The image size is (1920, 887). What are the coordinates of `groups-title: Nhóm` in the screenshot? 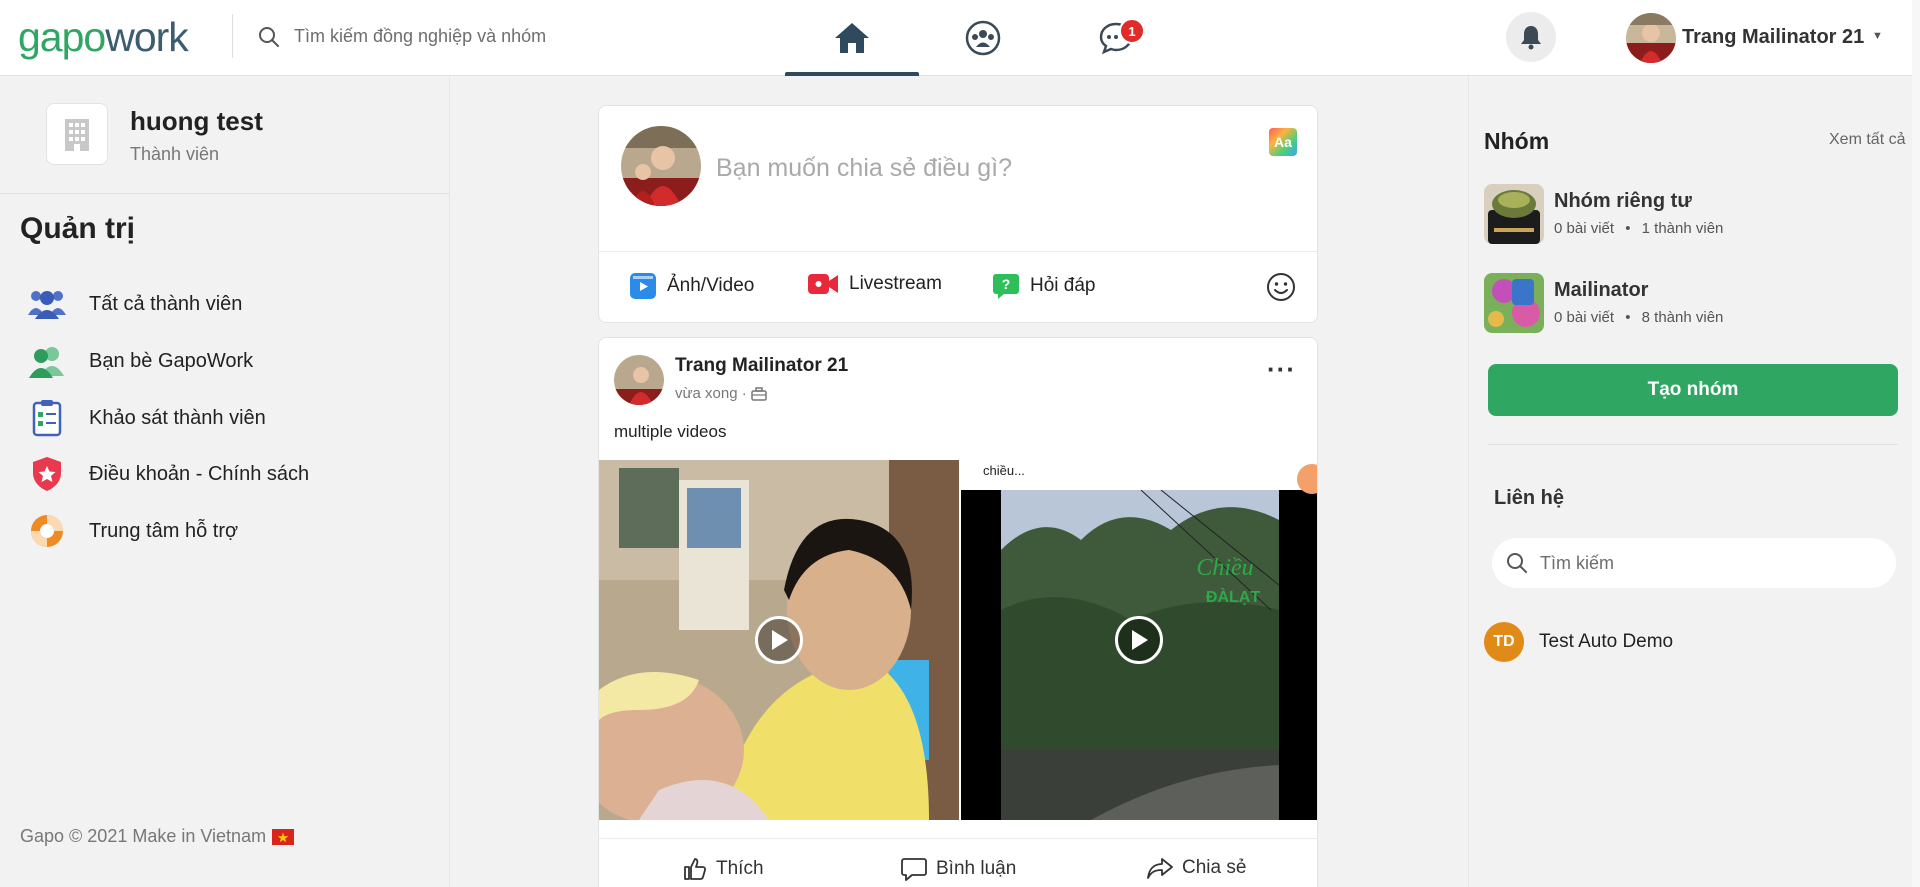 It's located at (1517, 141).